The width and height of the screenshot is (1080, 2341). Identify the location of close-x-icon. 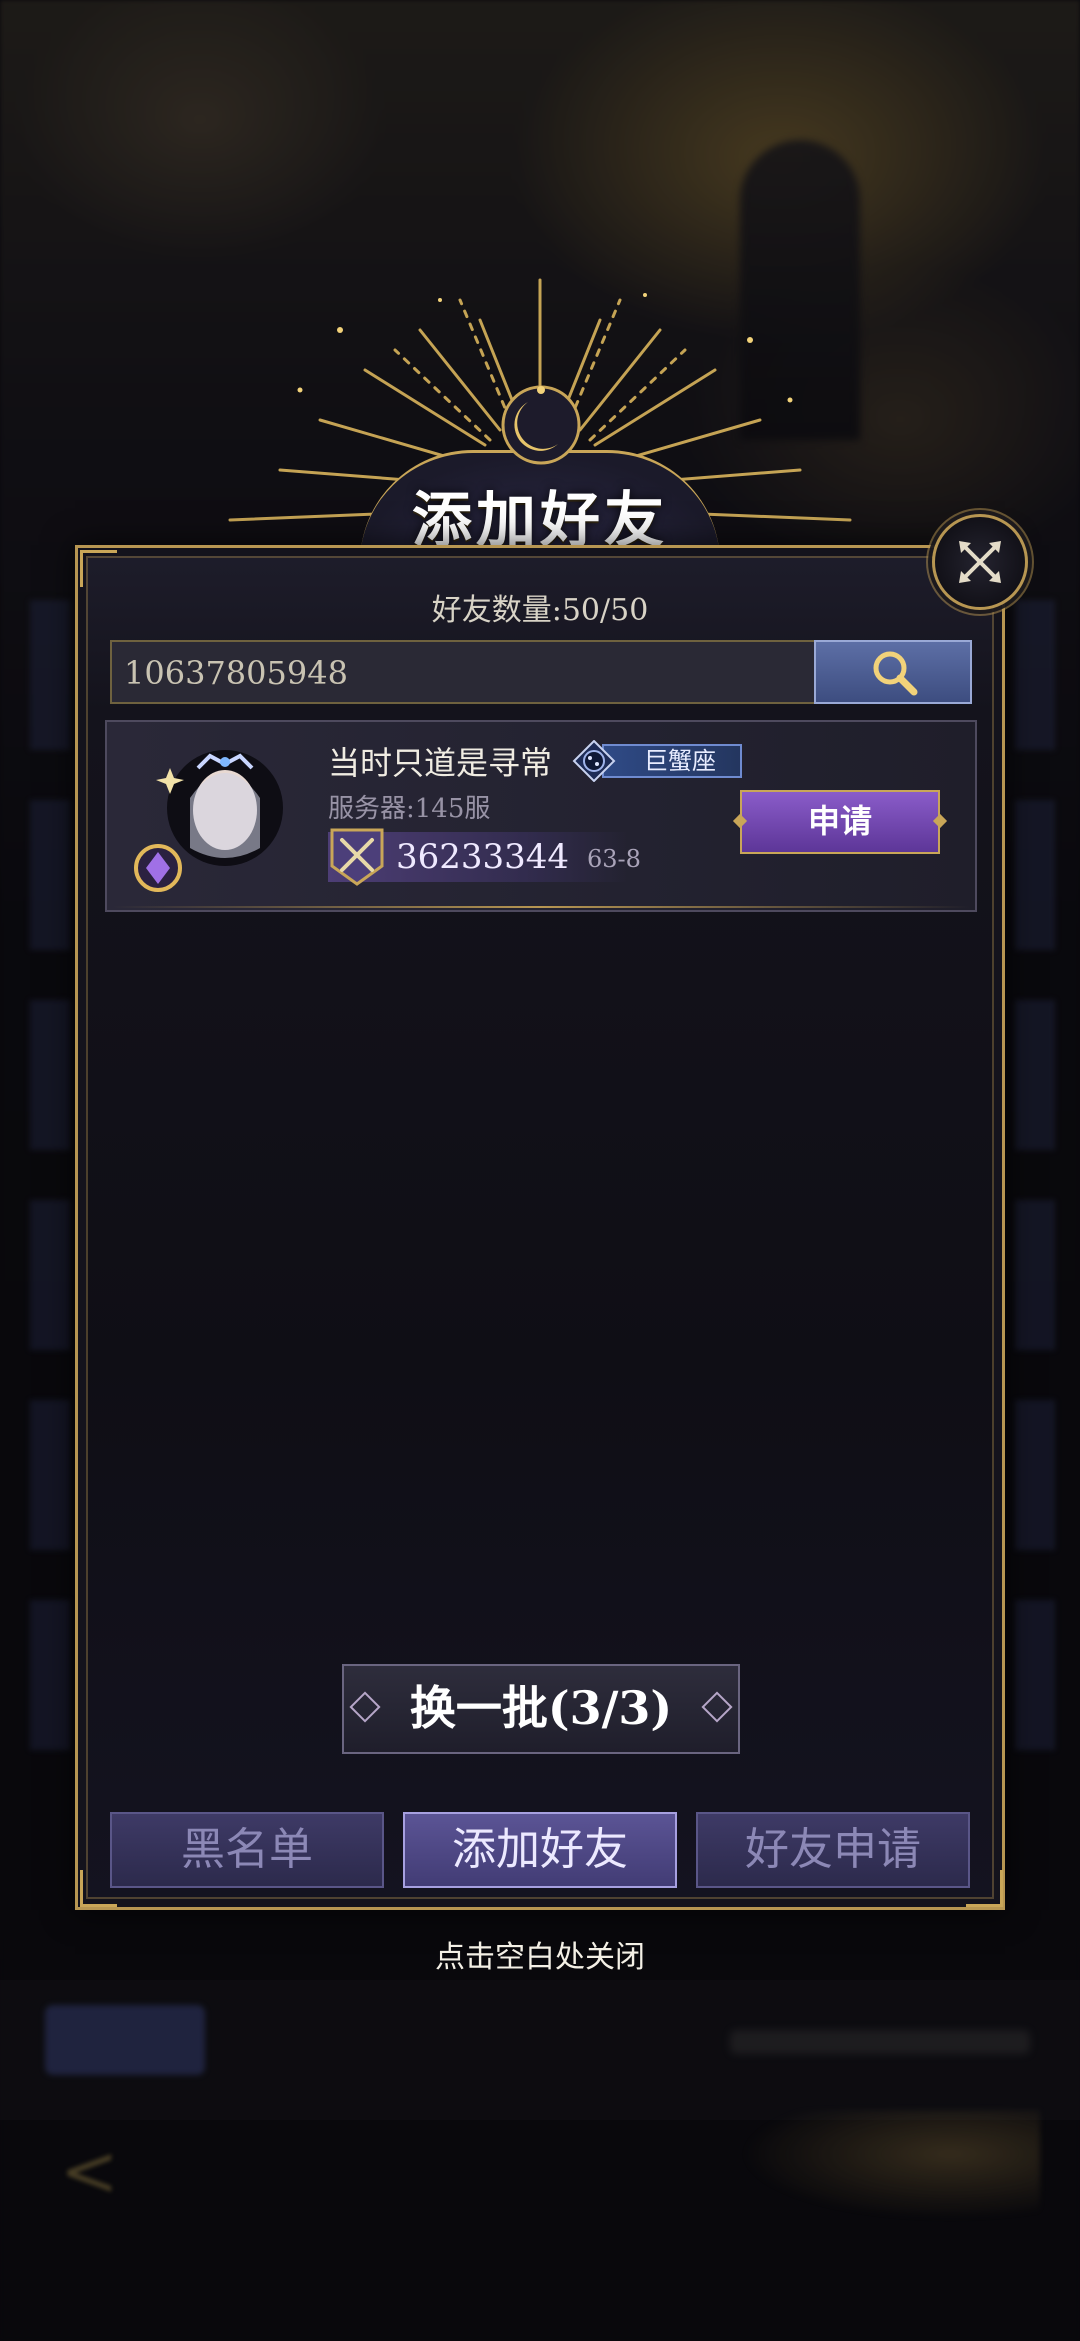
(980, 562).